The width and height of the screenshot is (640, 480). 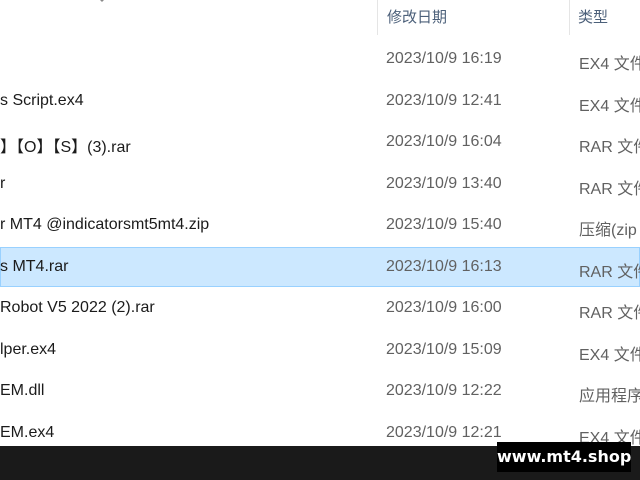 What do you see at coordinates (65, 147) in the screenshot?
I see `file-name: 】【O】【S】(3).rar` at bounding box center [65, 147].